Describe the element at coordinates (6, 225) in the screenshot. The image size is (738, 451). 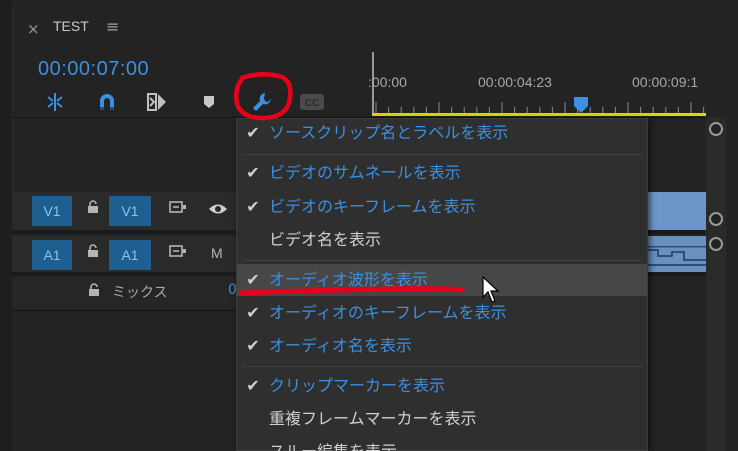
I see `left-edge-strip` at that location.